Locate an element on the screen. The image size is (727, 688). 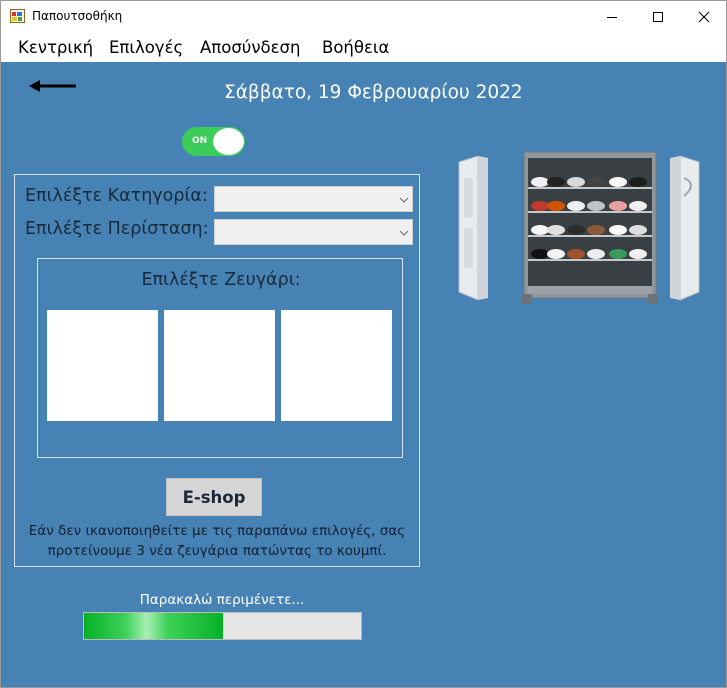
menu-item-help: Βοήθεια is located at coordinates (355, 47).